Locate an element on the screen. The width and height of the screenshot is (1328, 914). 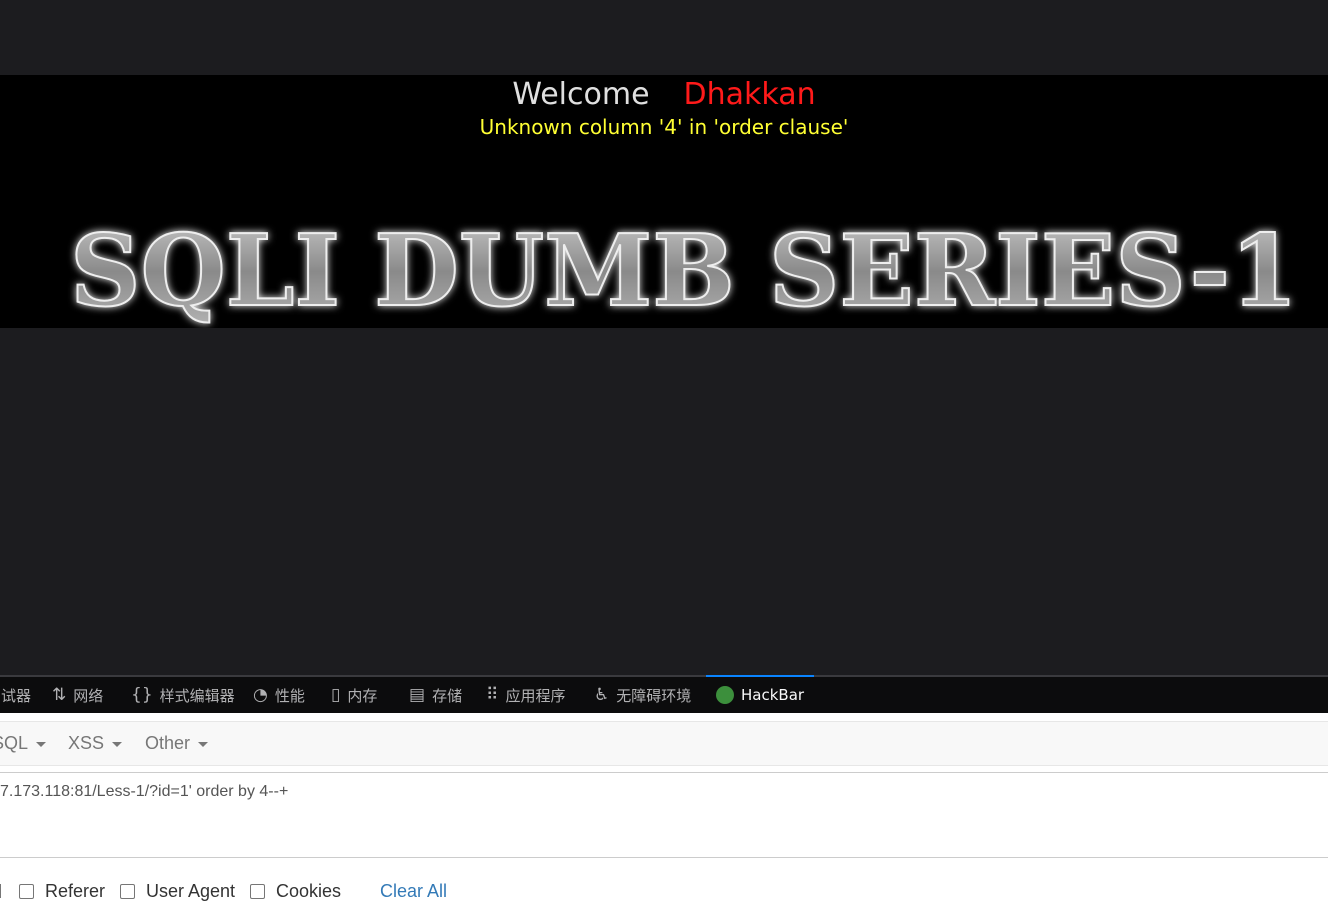
memory-icon: ▯ is located at coordinates (336, 695).